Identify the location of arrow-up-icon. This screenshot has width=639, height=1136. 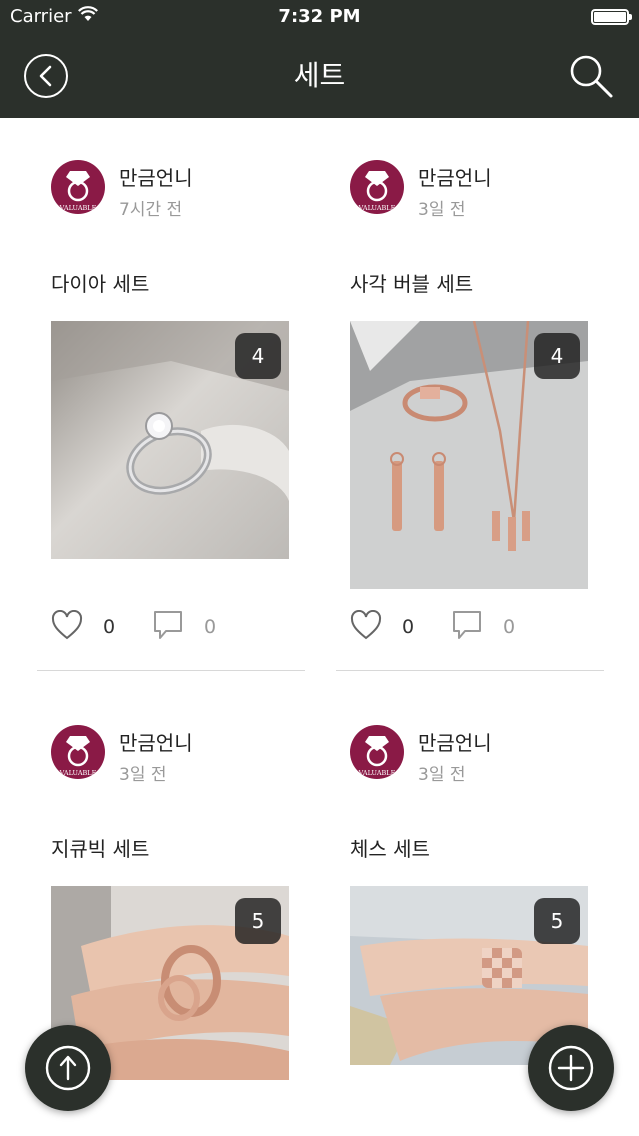
(68, 1068).